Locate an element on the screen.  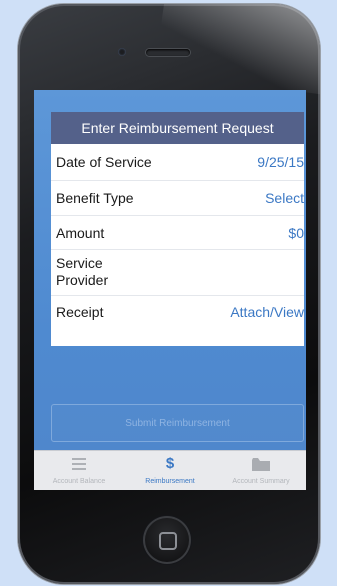
receipt-row: Receipt Attach/View is located at coordinates (177, 313).